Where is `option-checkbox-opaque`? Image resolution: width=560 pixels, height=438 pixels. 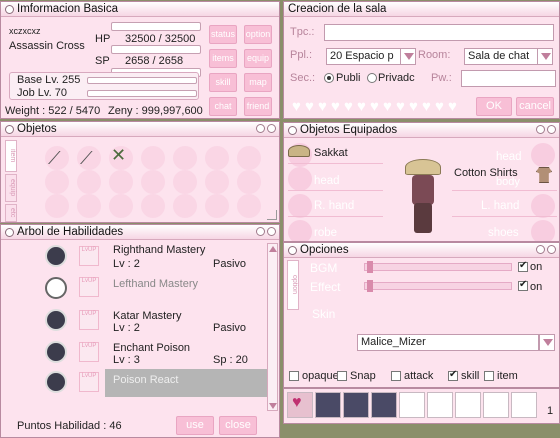 option-checkbox-opaque is located at coordinates (294, 376).